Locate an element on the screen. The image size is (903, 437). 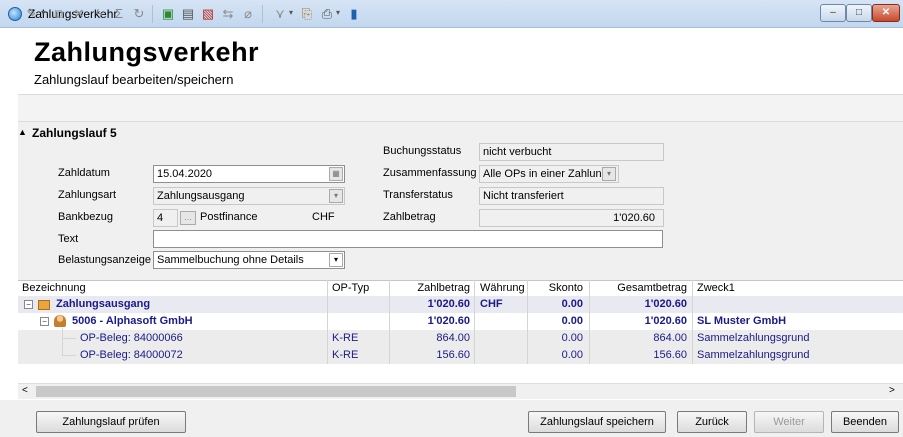
col-zweck1: Zweck1 is located at coordinates (716, 288).